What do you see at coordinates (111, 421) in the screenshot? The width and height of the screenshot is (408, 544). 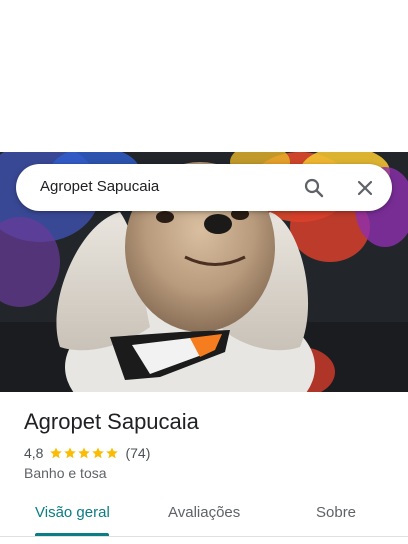 I see `place-title: Agropet Sapucaia` at bounding box center [111, 421].